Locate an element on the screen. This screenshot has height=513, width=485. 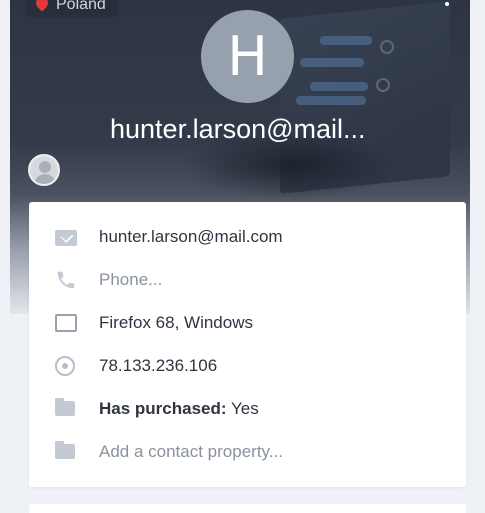
contact-avatar: H is located at coordinates (247, 56).